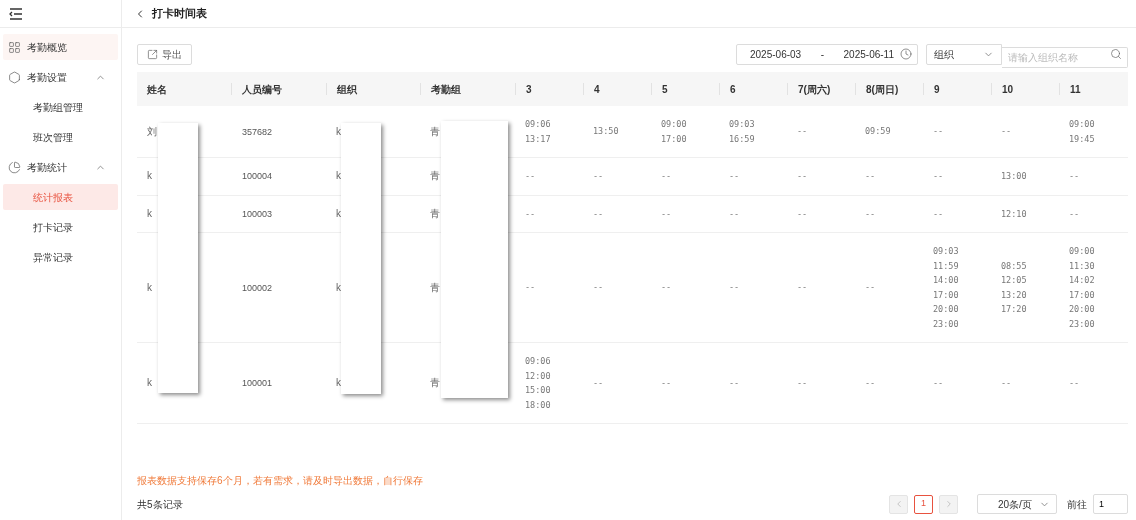 The image size is (1136, 520). Describe the element at coordinates (60, 227) in the screenshot. I see `sidebar-item: 打卡记录` at that location.